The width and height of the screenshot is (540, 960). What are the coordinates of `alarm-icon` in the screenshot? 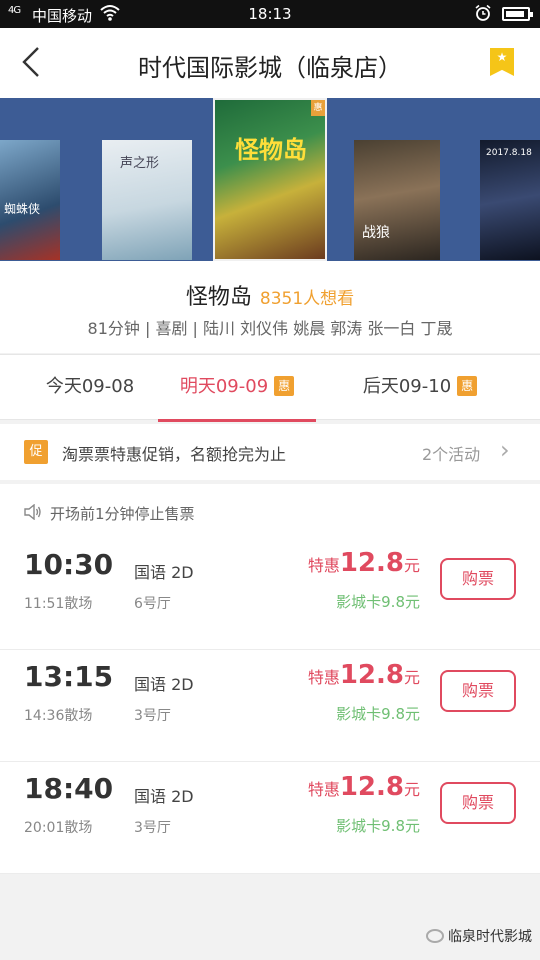 It's located at (483, 15).